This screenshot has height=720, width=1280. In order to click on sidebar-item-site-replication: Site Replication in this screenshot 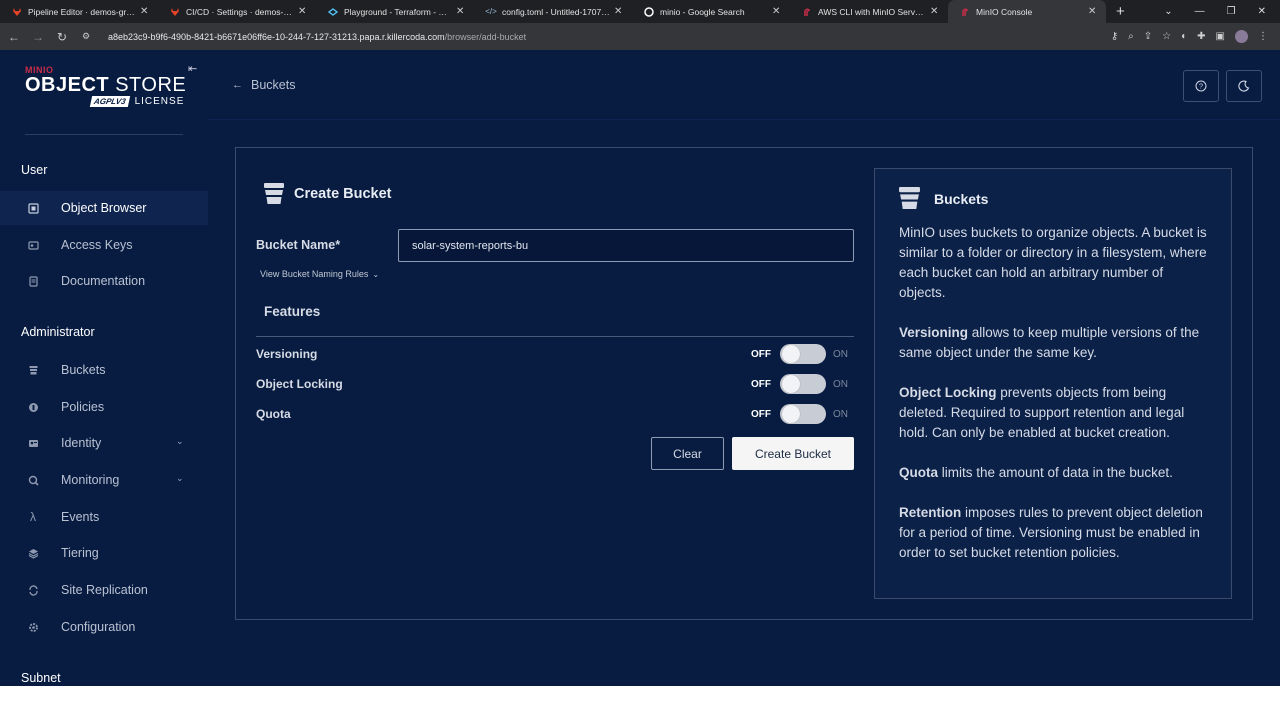, I will do `click(104, 590)`.